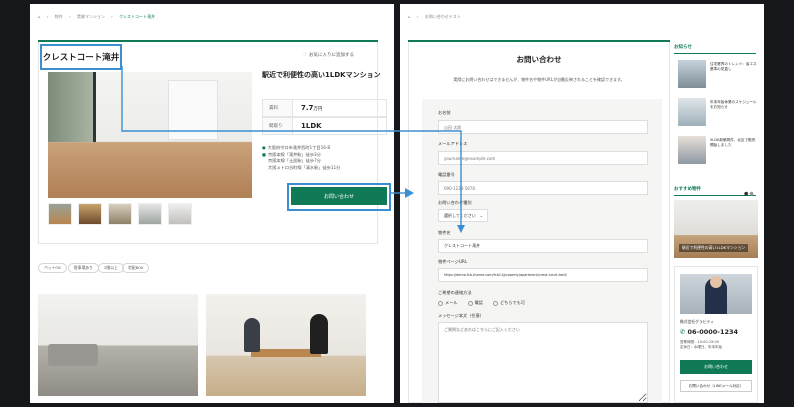 This screenshot has width=794, height=407. I want to click on contact-button: お問い合わせ, so click(339, 196).